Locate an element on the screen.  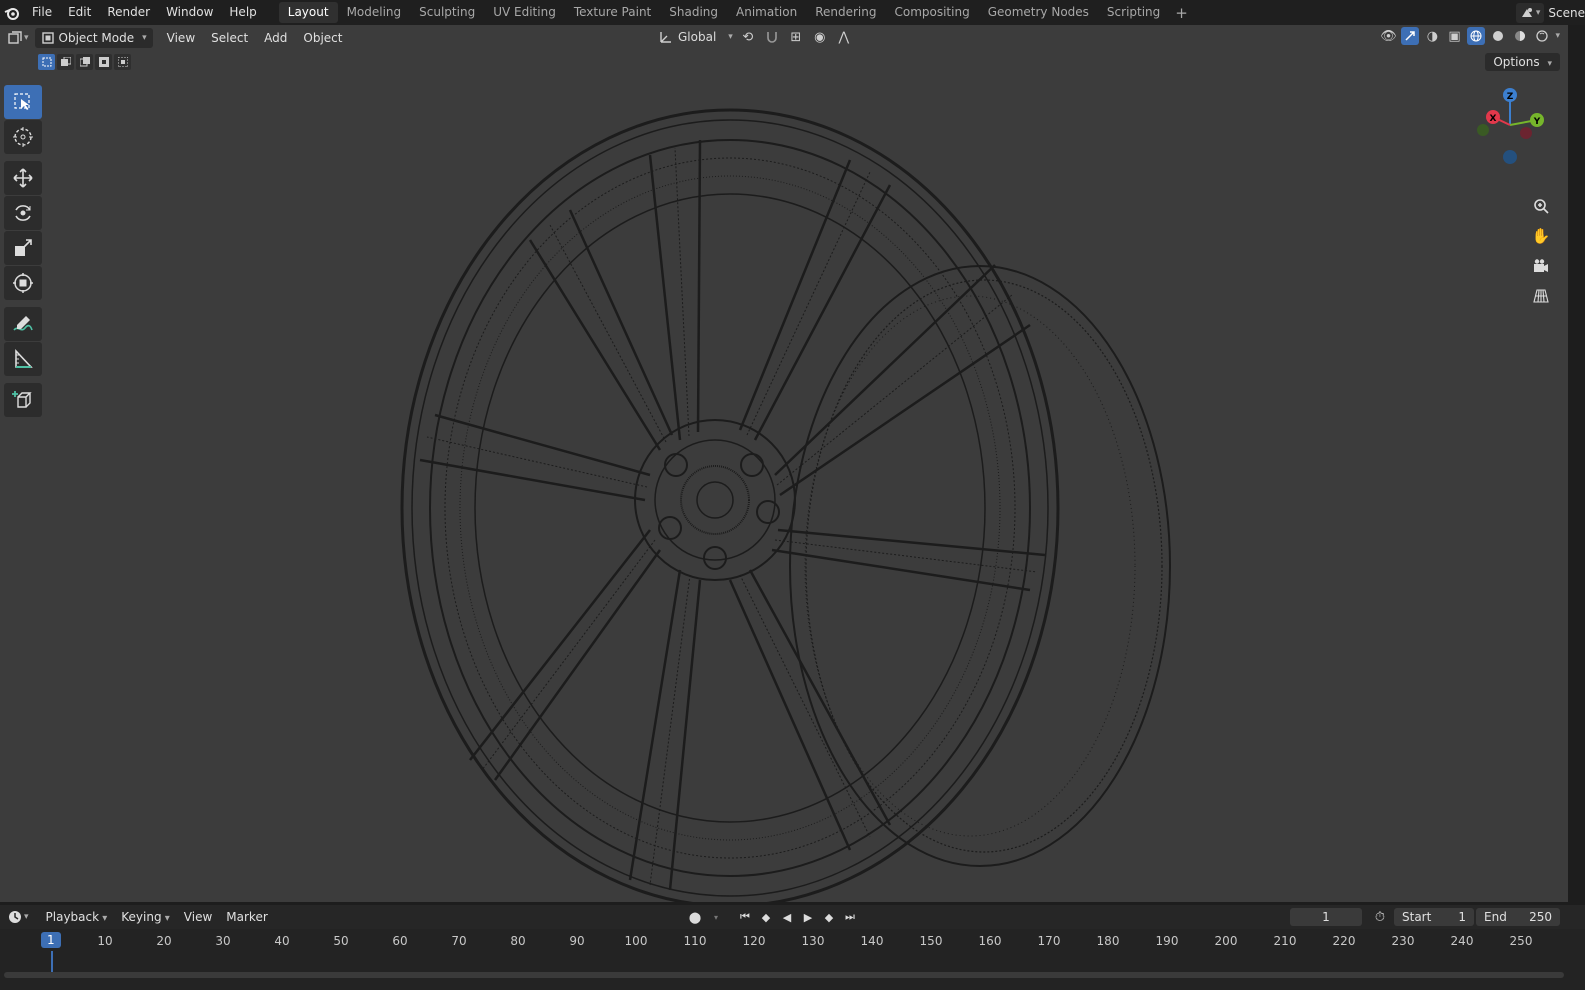
gizmo-toggle-icon is located at coordinates (1410, 36).